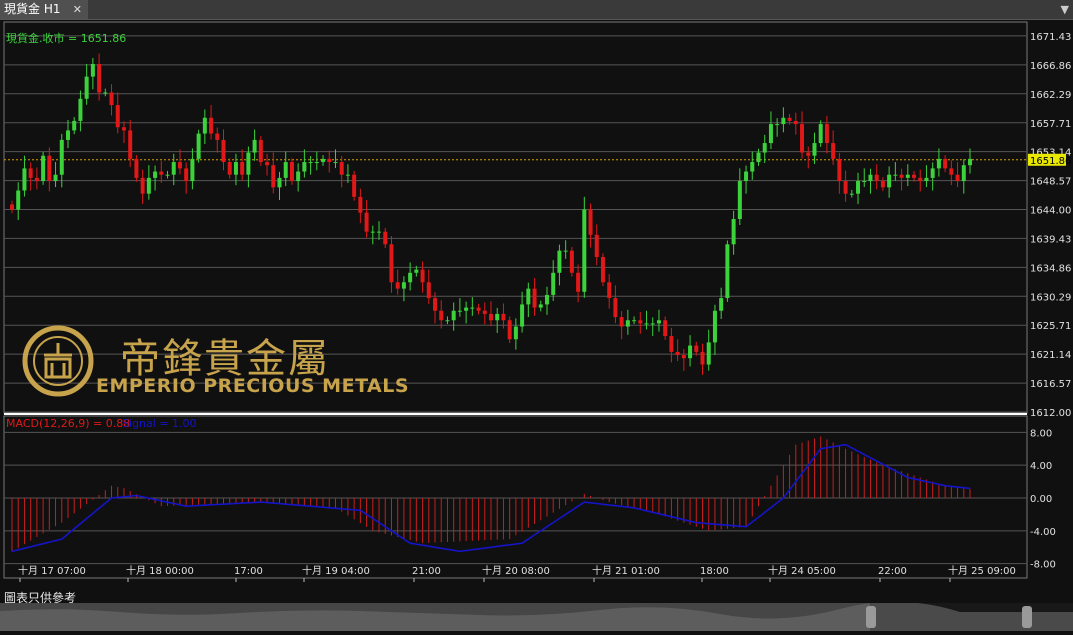 The image size is (1073, 635). I want to click on price-tick-label: 1616.57, so click(1050, 384).